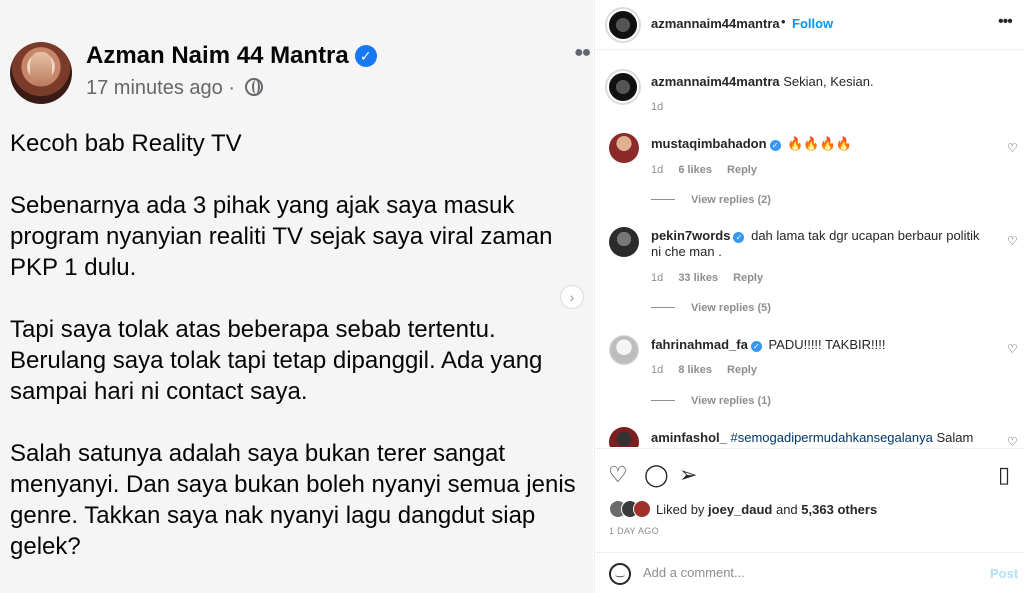 This screenshot has width=1024, height=593. I want to click on comment-username: pekin7words, so click(690, 235).